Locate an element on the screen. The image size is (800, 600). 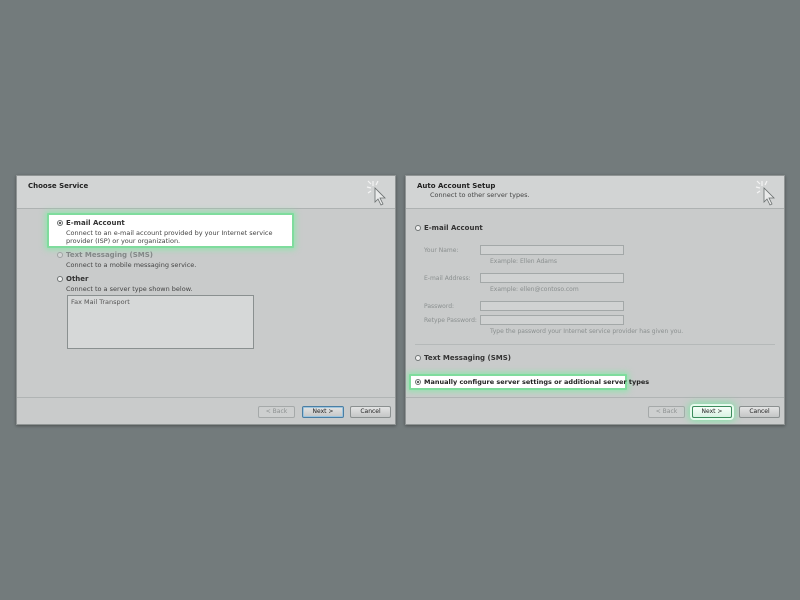
retype-password-label: Retype Password: is located at coordinates (450, 320).